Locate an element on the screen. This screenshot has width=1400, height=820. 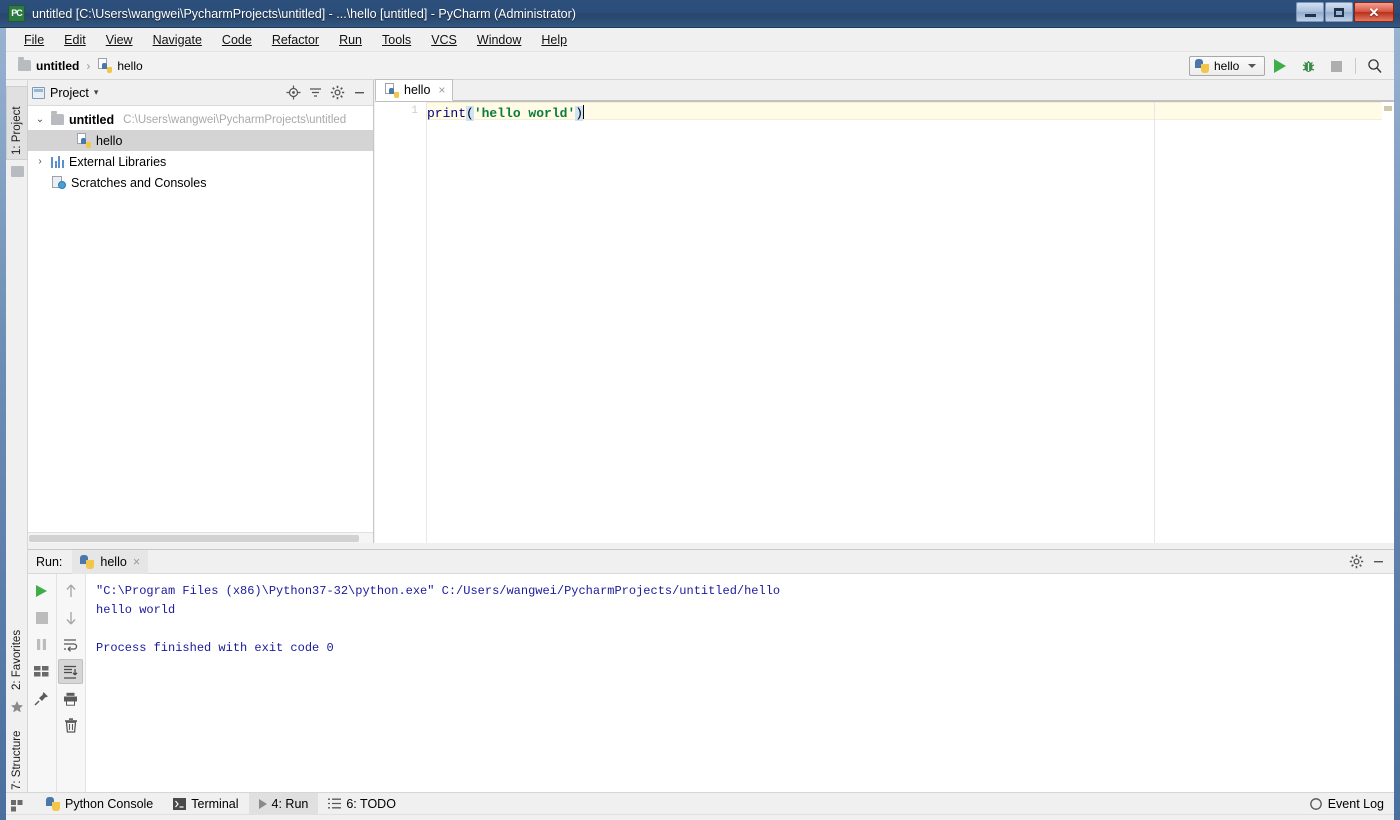
code-token-string: 'hello world' is located at coordinates (524, 113).